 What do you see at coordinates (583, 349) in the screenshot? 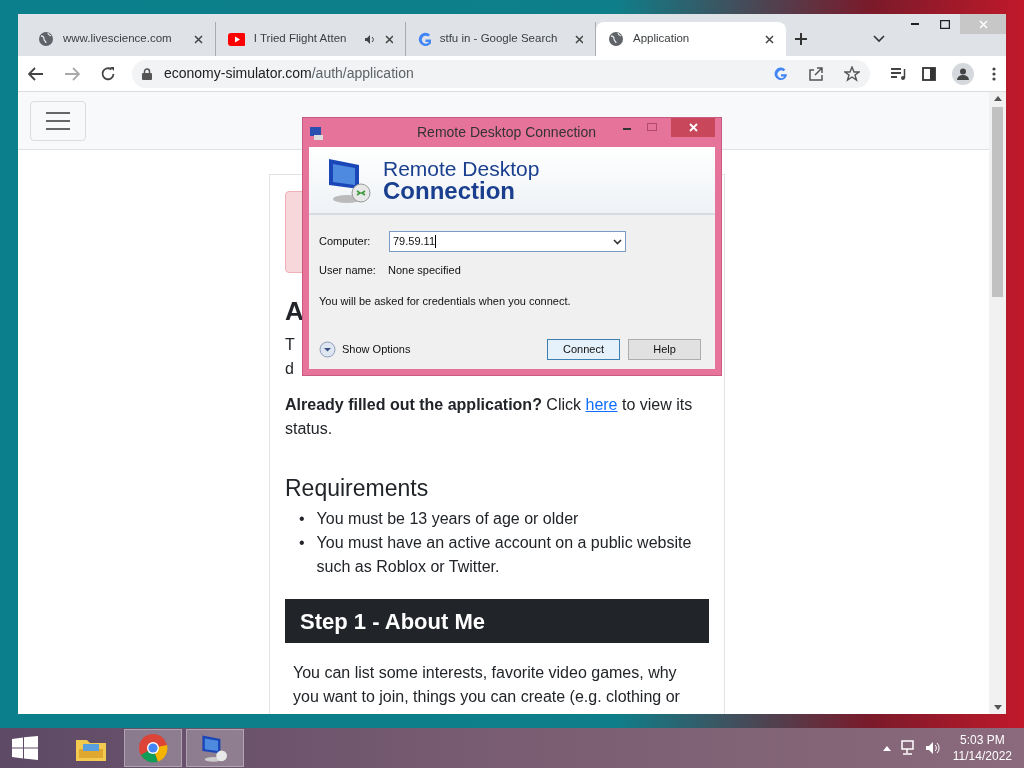
I see `dialog-button: Connect` at bounding box center [583, 349].